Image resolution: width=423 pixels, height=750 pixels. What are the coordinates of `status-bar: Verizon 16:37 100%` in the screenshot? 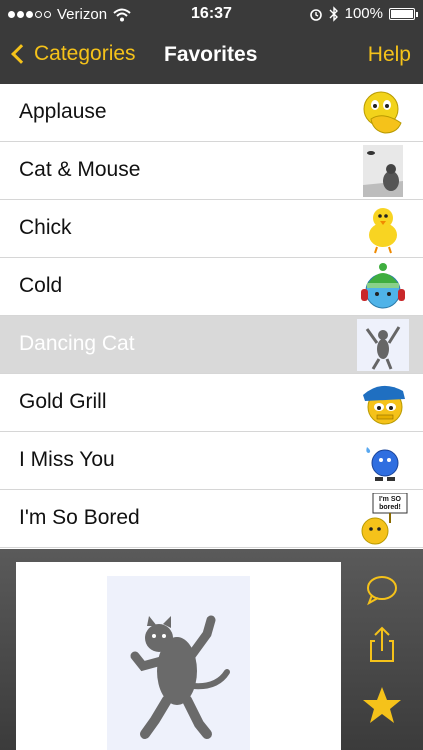 It's located at (211, 15).